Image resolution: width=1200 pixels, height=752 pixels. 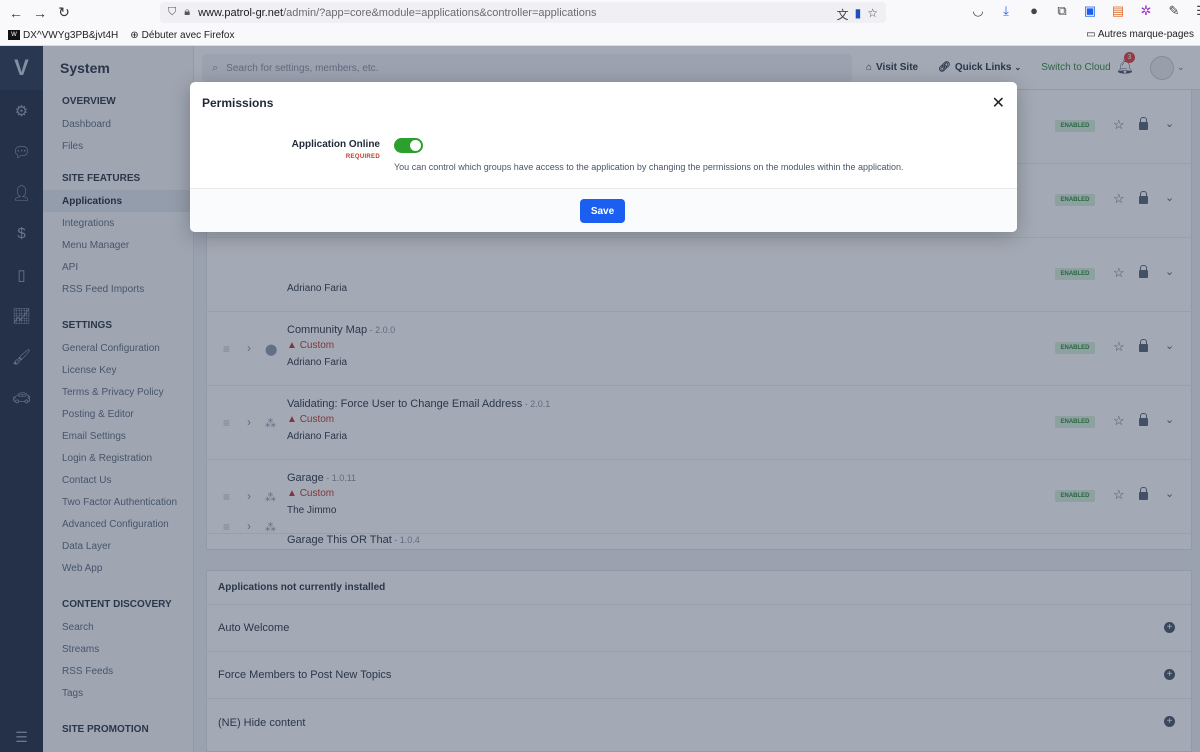 I want to click on other-bookmarks-label: Autres marque-pages, so click(x=1145, y=34).